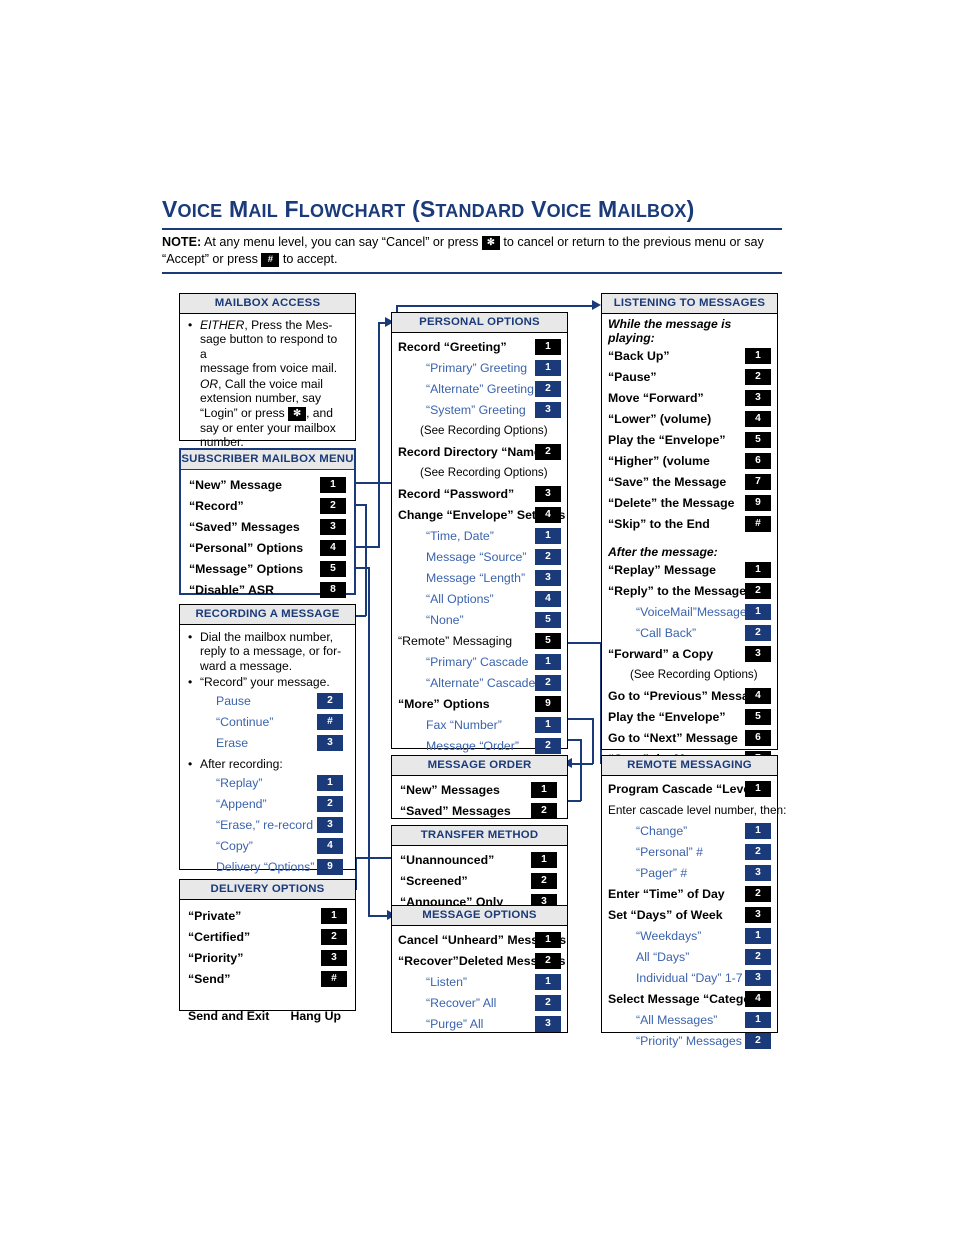 The width and height of the screenshot is (954, 1235). What do you see at coordinates (267, 528) in the screenshot?
I see `menu-row: “Saved” Messages 3` at bounding box center [267, 528].